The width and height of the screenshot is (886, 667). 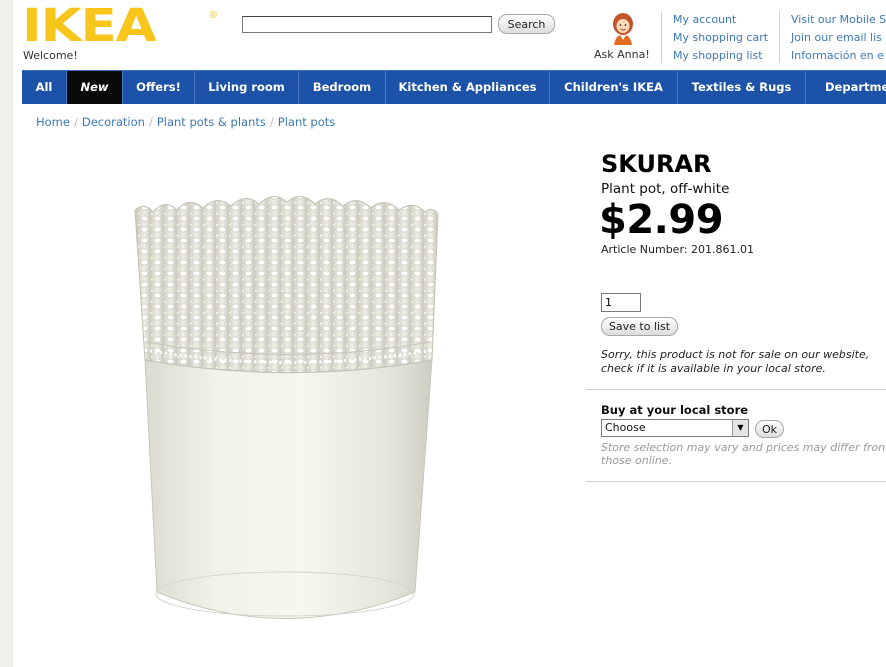 I want to click on search-input, so click(x=367, y=24).